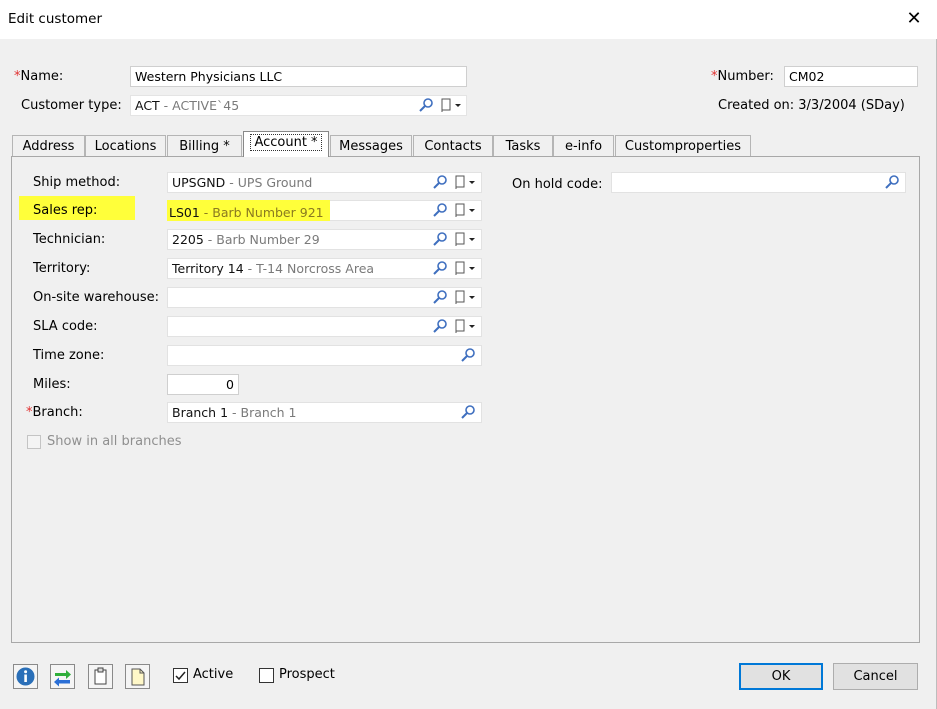 Image resolution: width=937 pixels, height=709 pixels. Describe the element at coordinates (62, 268) in the screenshot. I see `territory-label: Territory:` at that location.